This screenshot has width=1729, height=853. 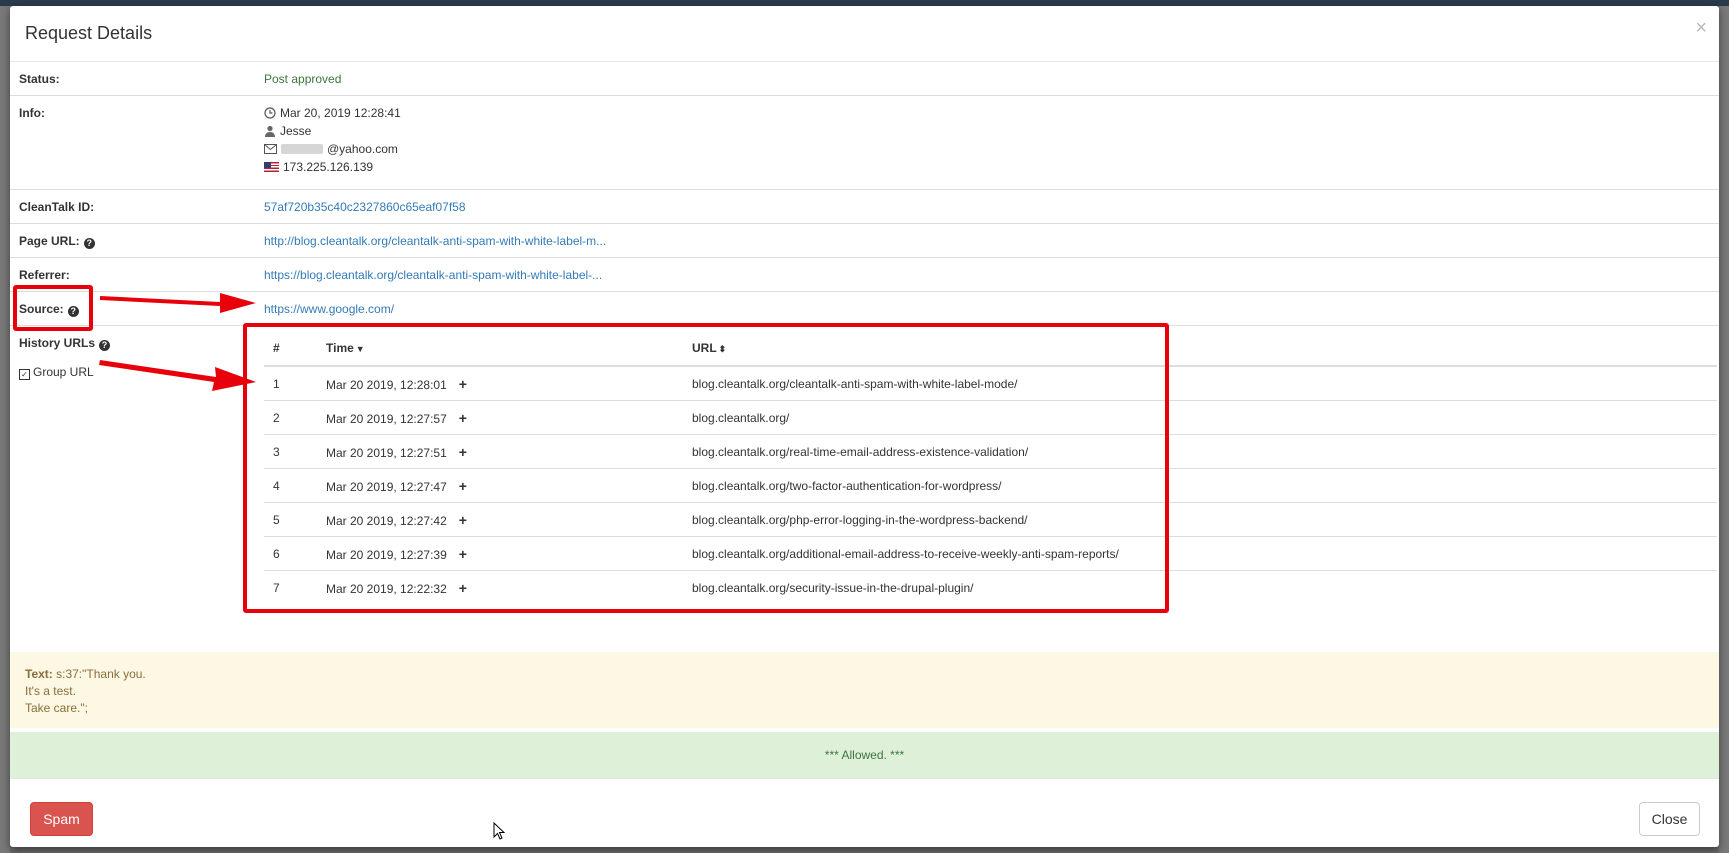 I want to click on mouse-cursor-icon, so click(x=499, y=831).